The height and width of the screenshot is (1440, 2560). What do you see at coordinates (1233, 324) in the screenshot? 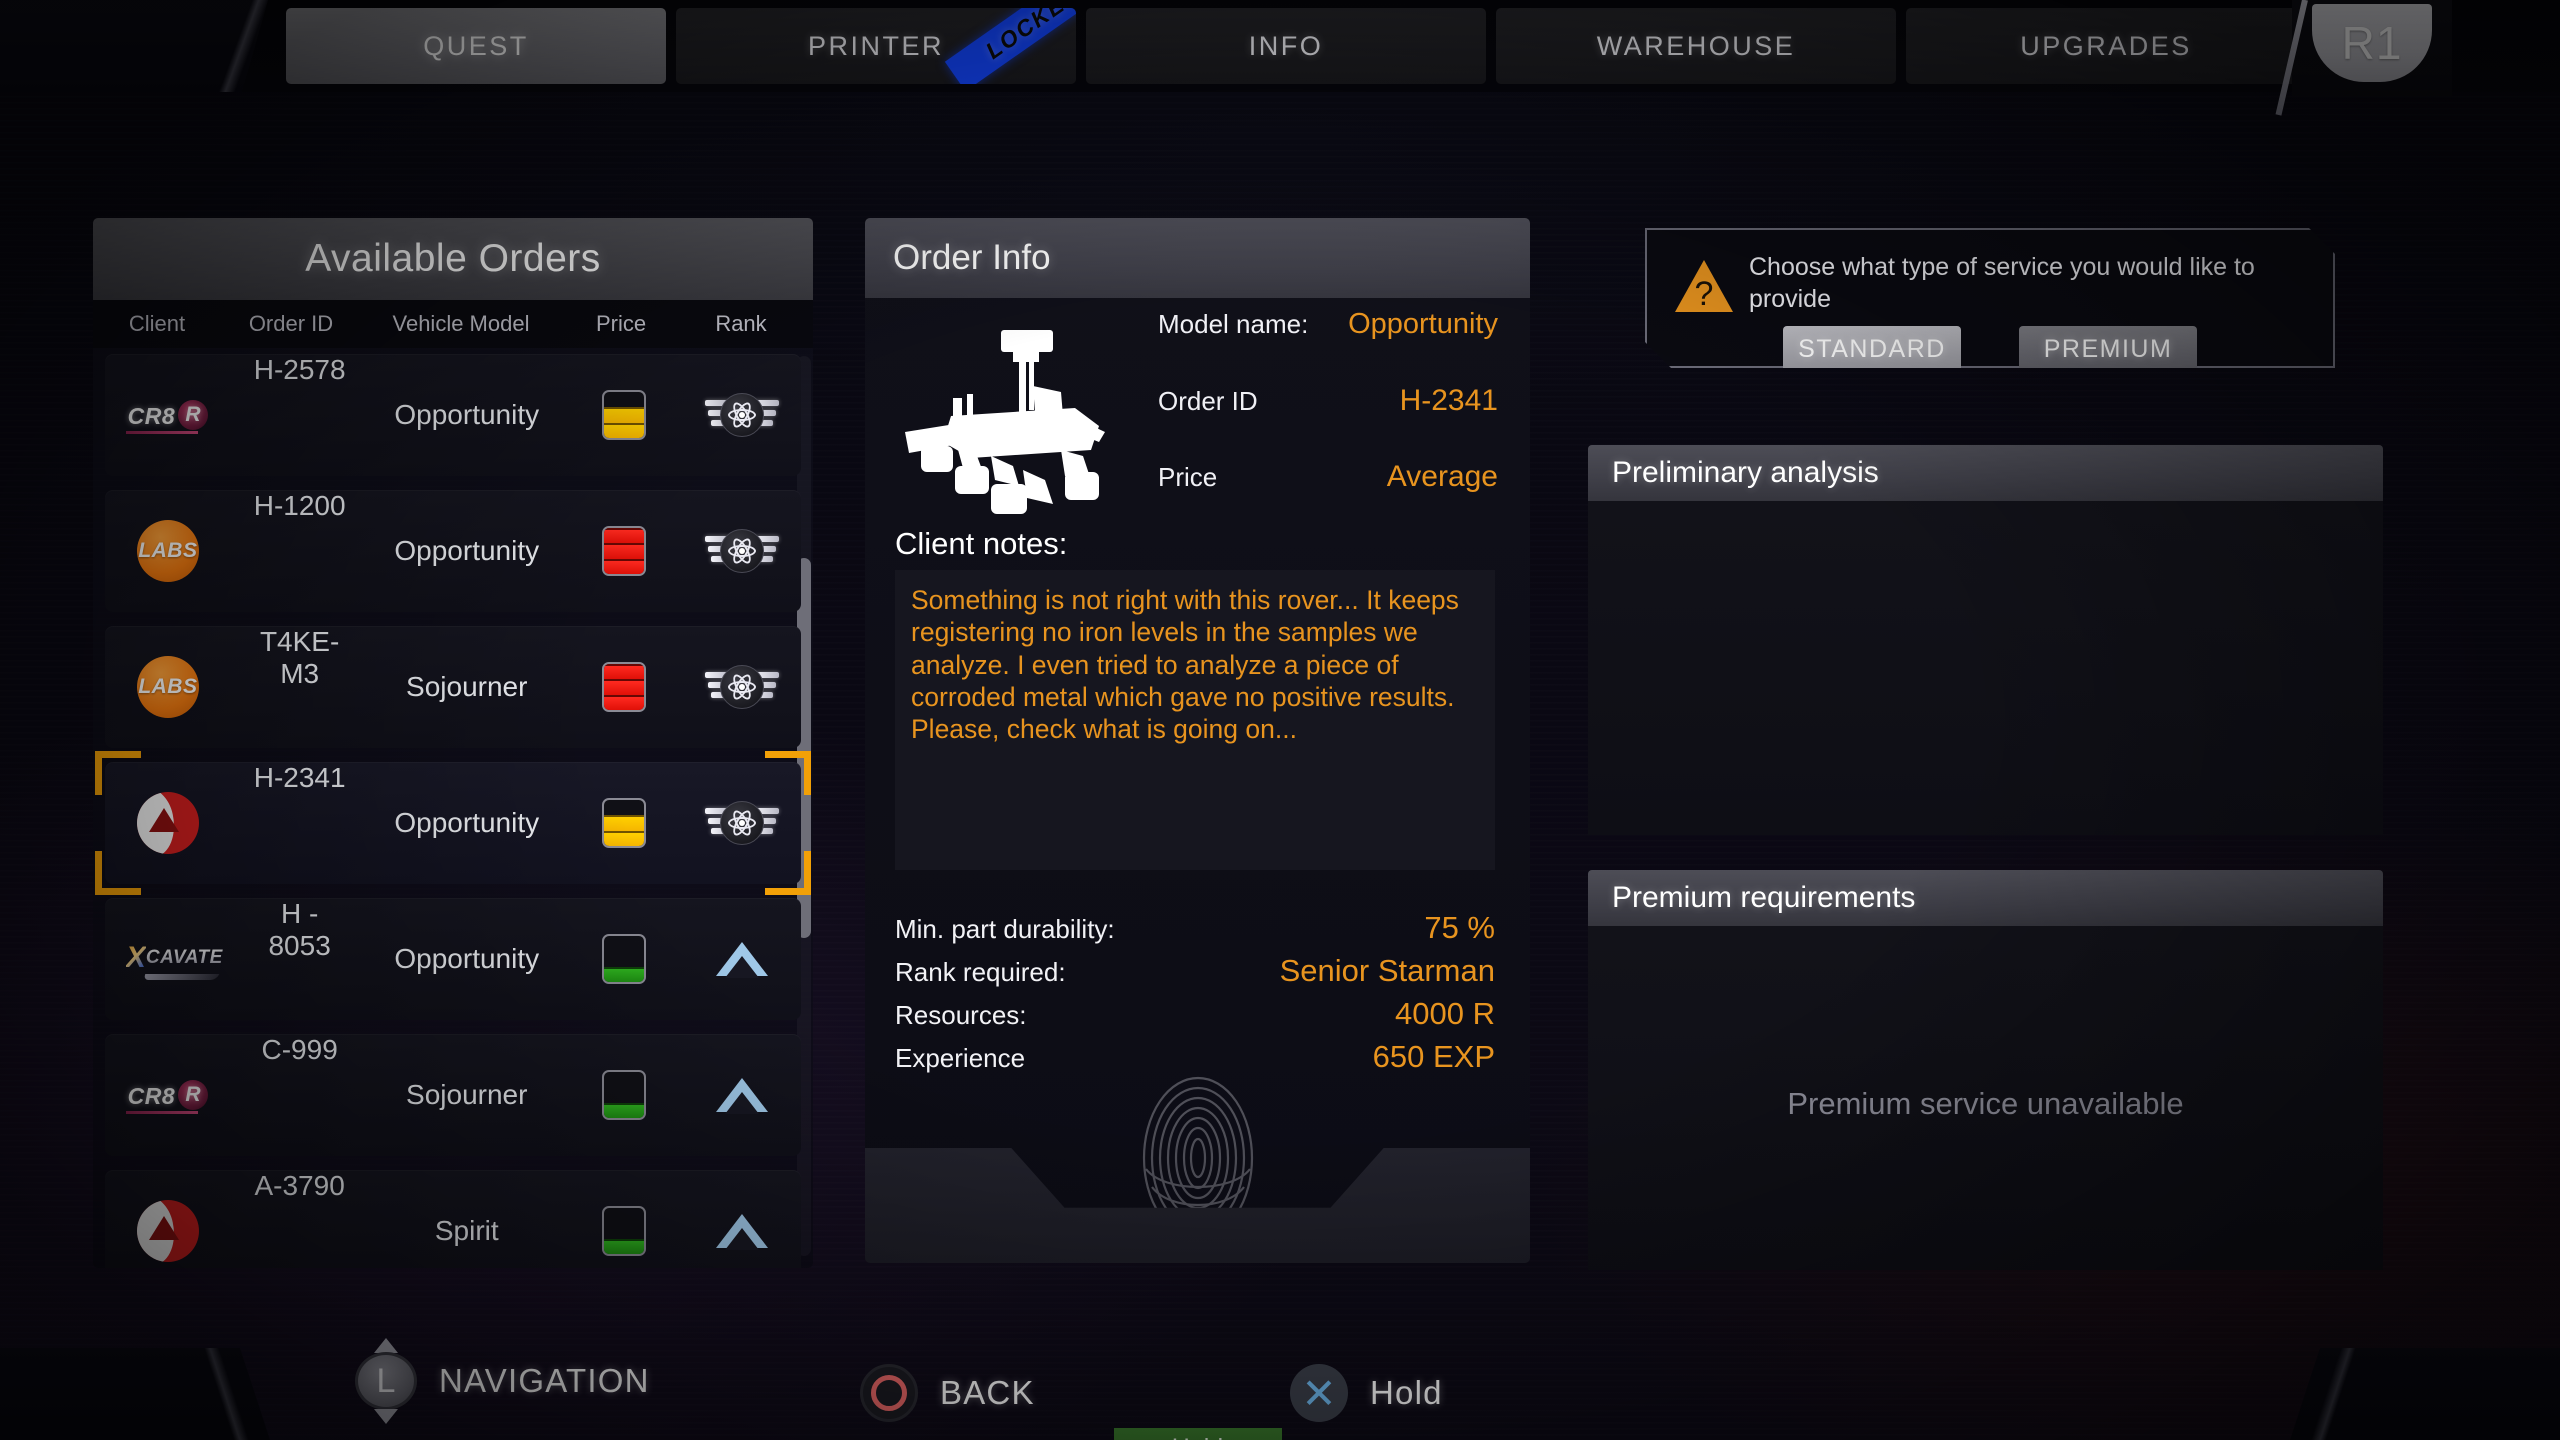
I see `field-model-name-label: Model name:` at bounding box center [1233, 324].